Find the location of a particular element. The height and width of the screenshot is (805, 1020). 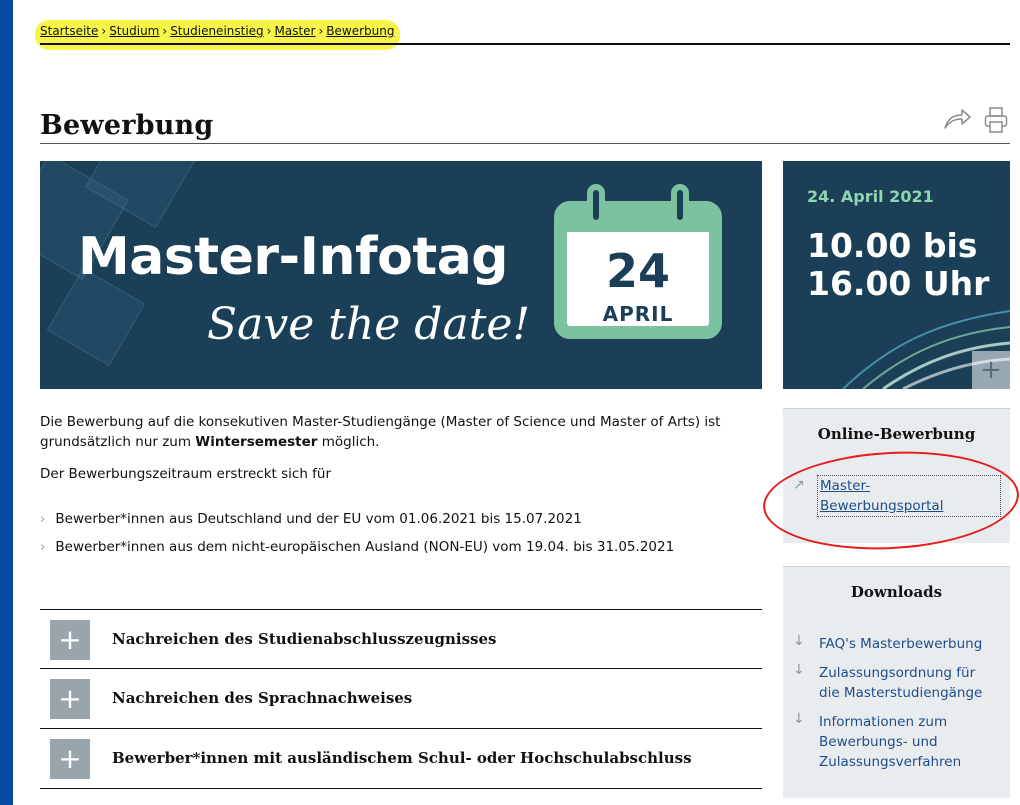

share-icon is located at coordinates (957, 119).